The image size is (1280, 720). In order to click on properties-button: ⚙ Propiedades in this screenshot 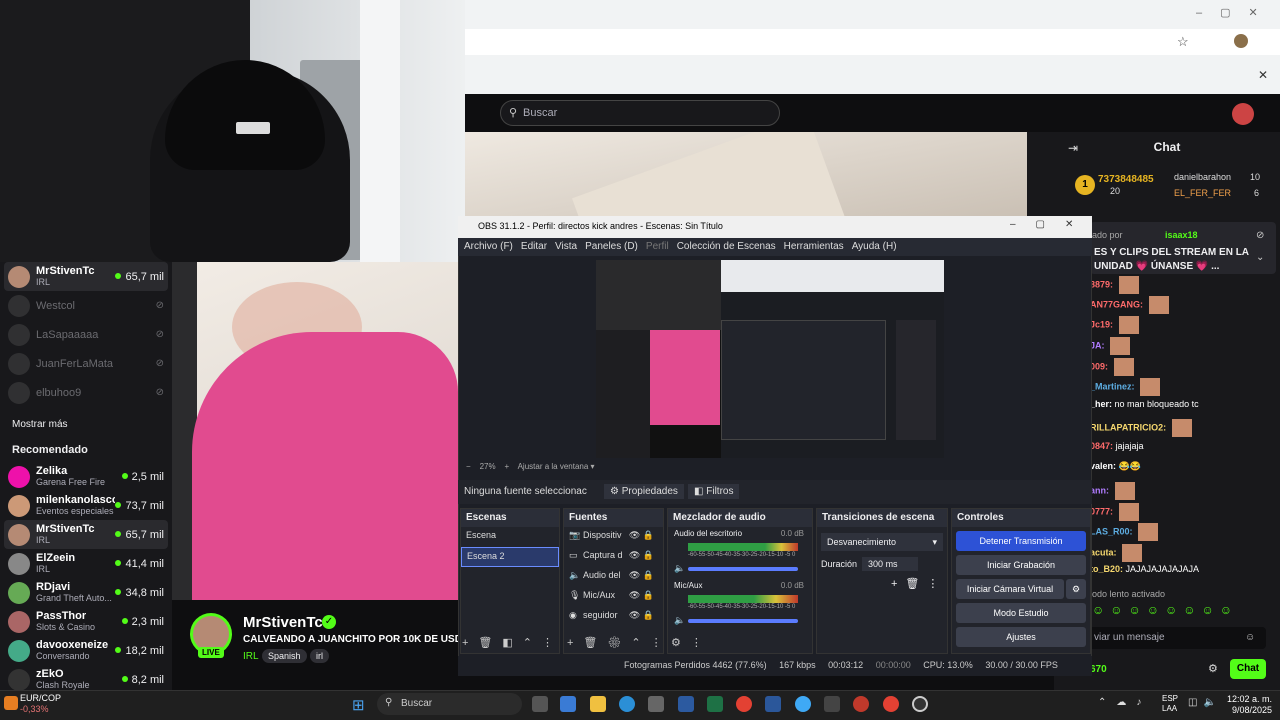, I will do `click(644, 491)`.